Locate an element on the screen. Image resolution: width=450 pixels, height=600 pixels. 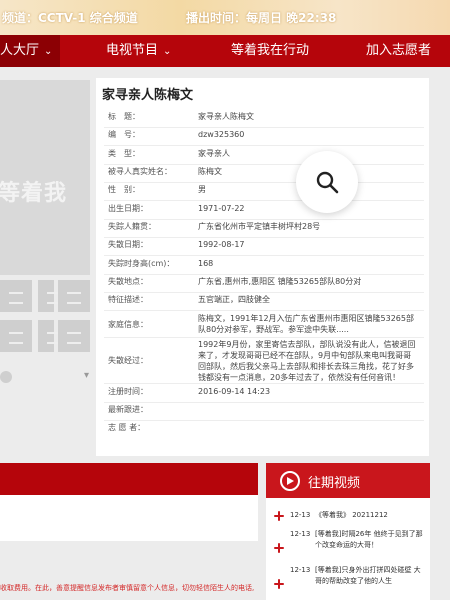
nav-item-label: 等着我在行动 is located at coordinates (270, 50).